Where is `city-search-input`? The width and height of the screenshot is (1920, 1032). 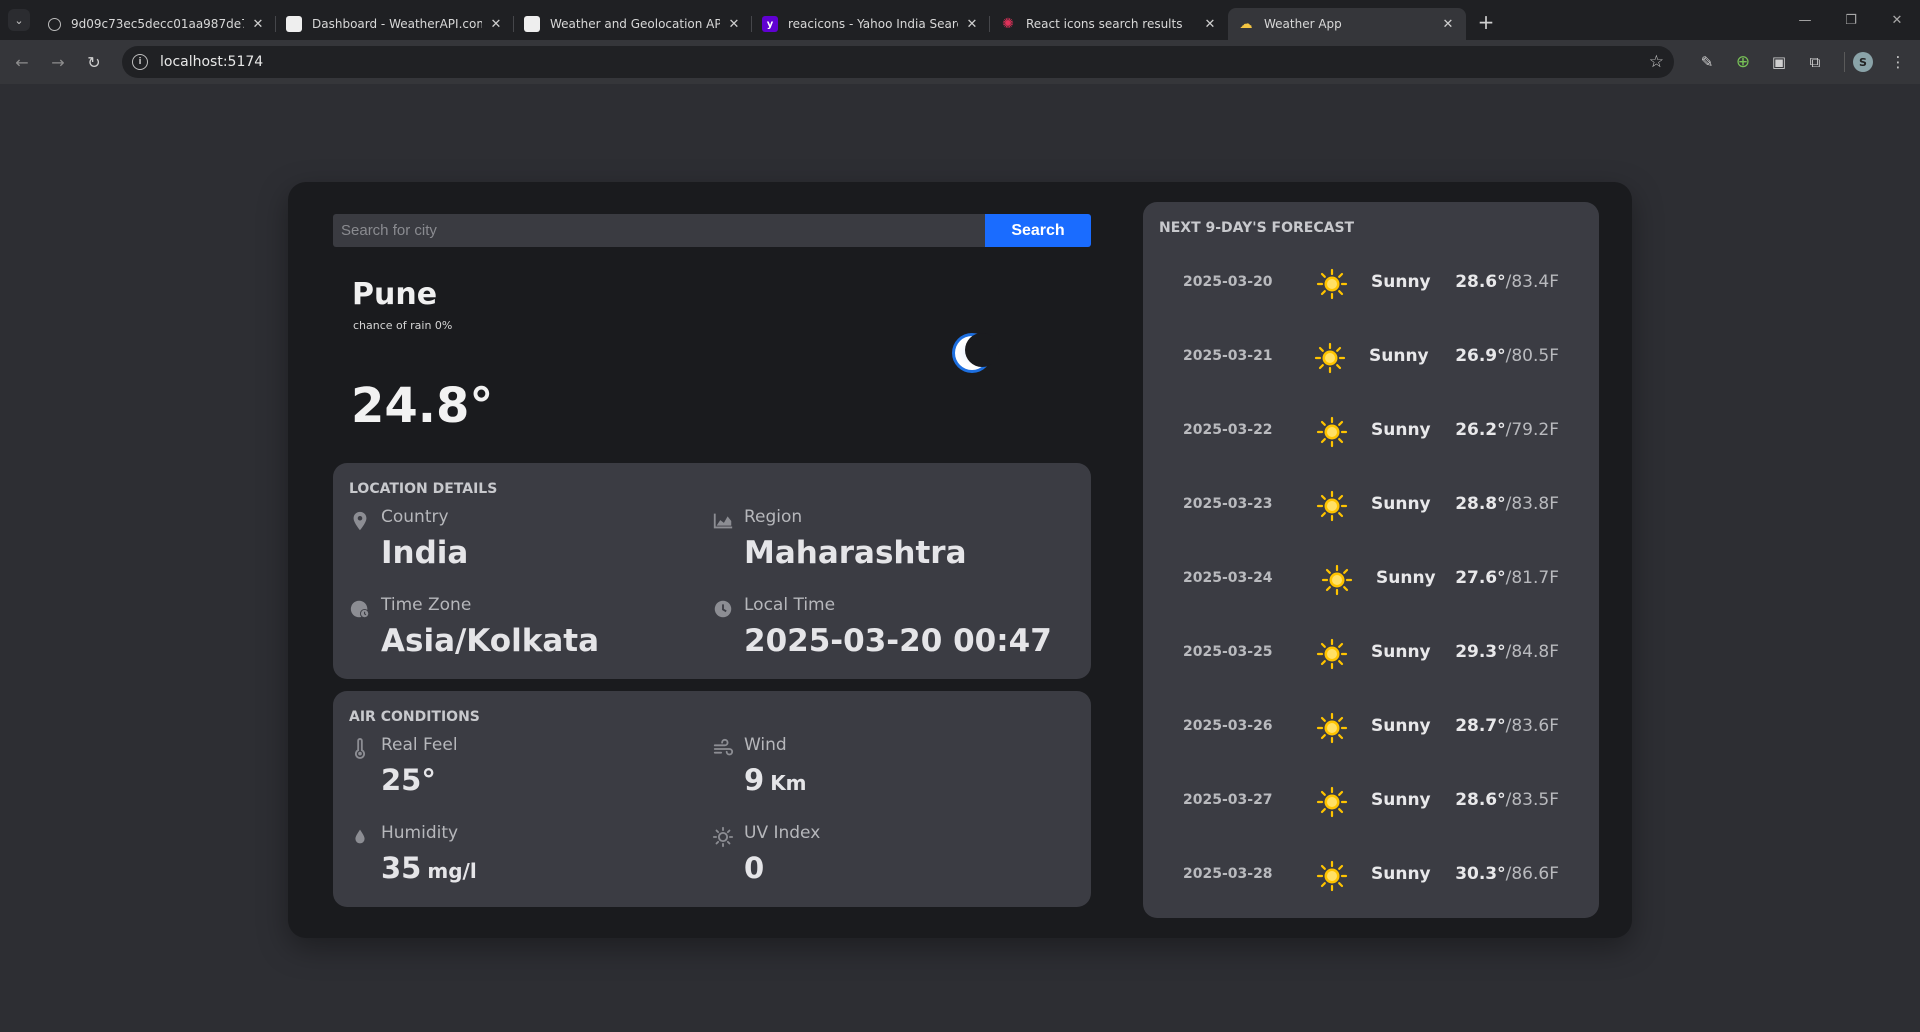 city-search-input is located at coordinates (659, 230).